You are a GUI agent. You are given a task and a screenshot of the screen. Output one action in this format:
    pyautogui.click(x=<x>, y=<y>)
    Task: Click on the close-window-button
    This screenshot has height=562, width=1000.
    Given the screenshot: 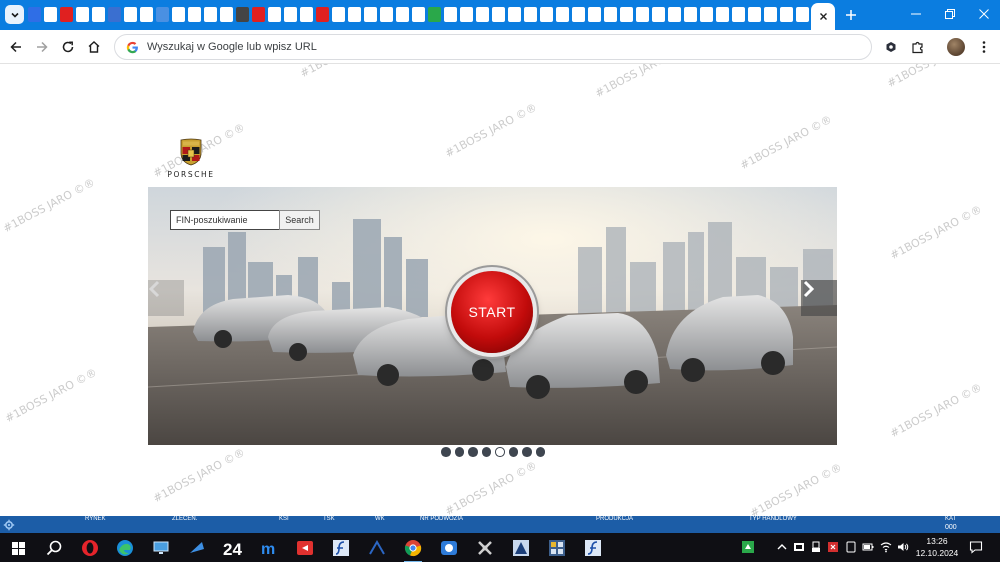 What is the action you would take?
    pyautogui.click(x=984, y=14)
    